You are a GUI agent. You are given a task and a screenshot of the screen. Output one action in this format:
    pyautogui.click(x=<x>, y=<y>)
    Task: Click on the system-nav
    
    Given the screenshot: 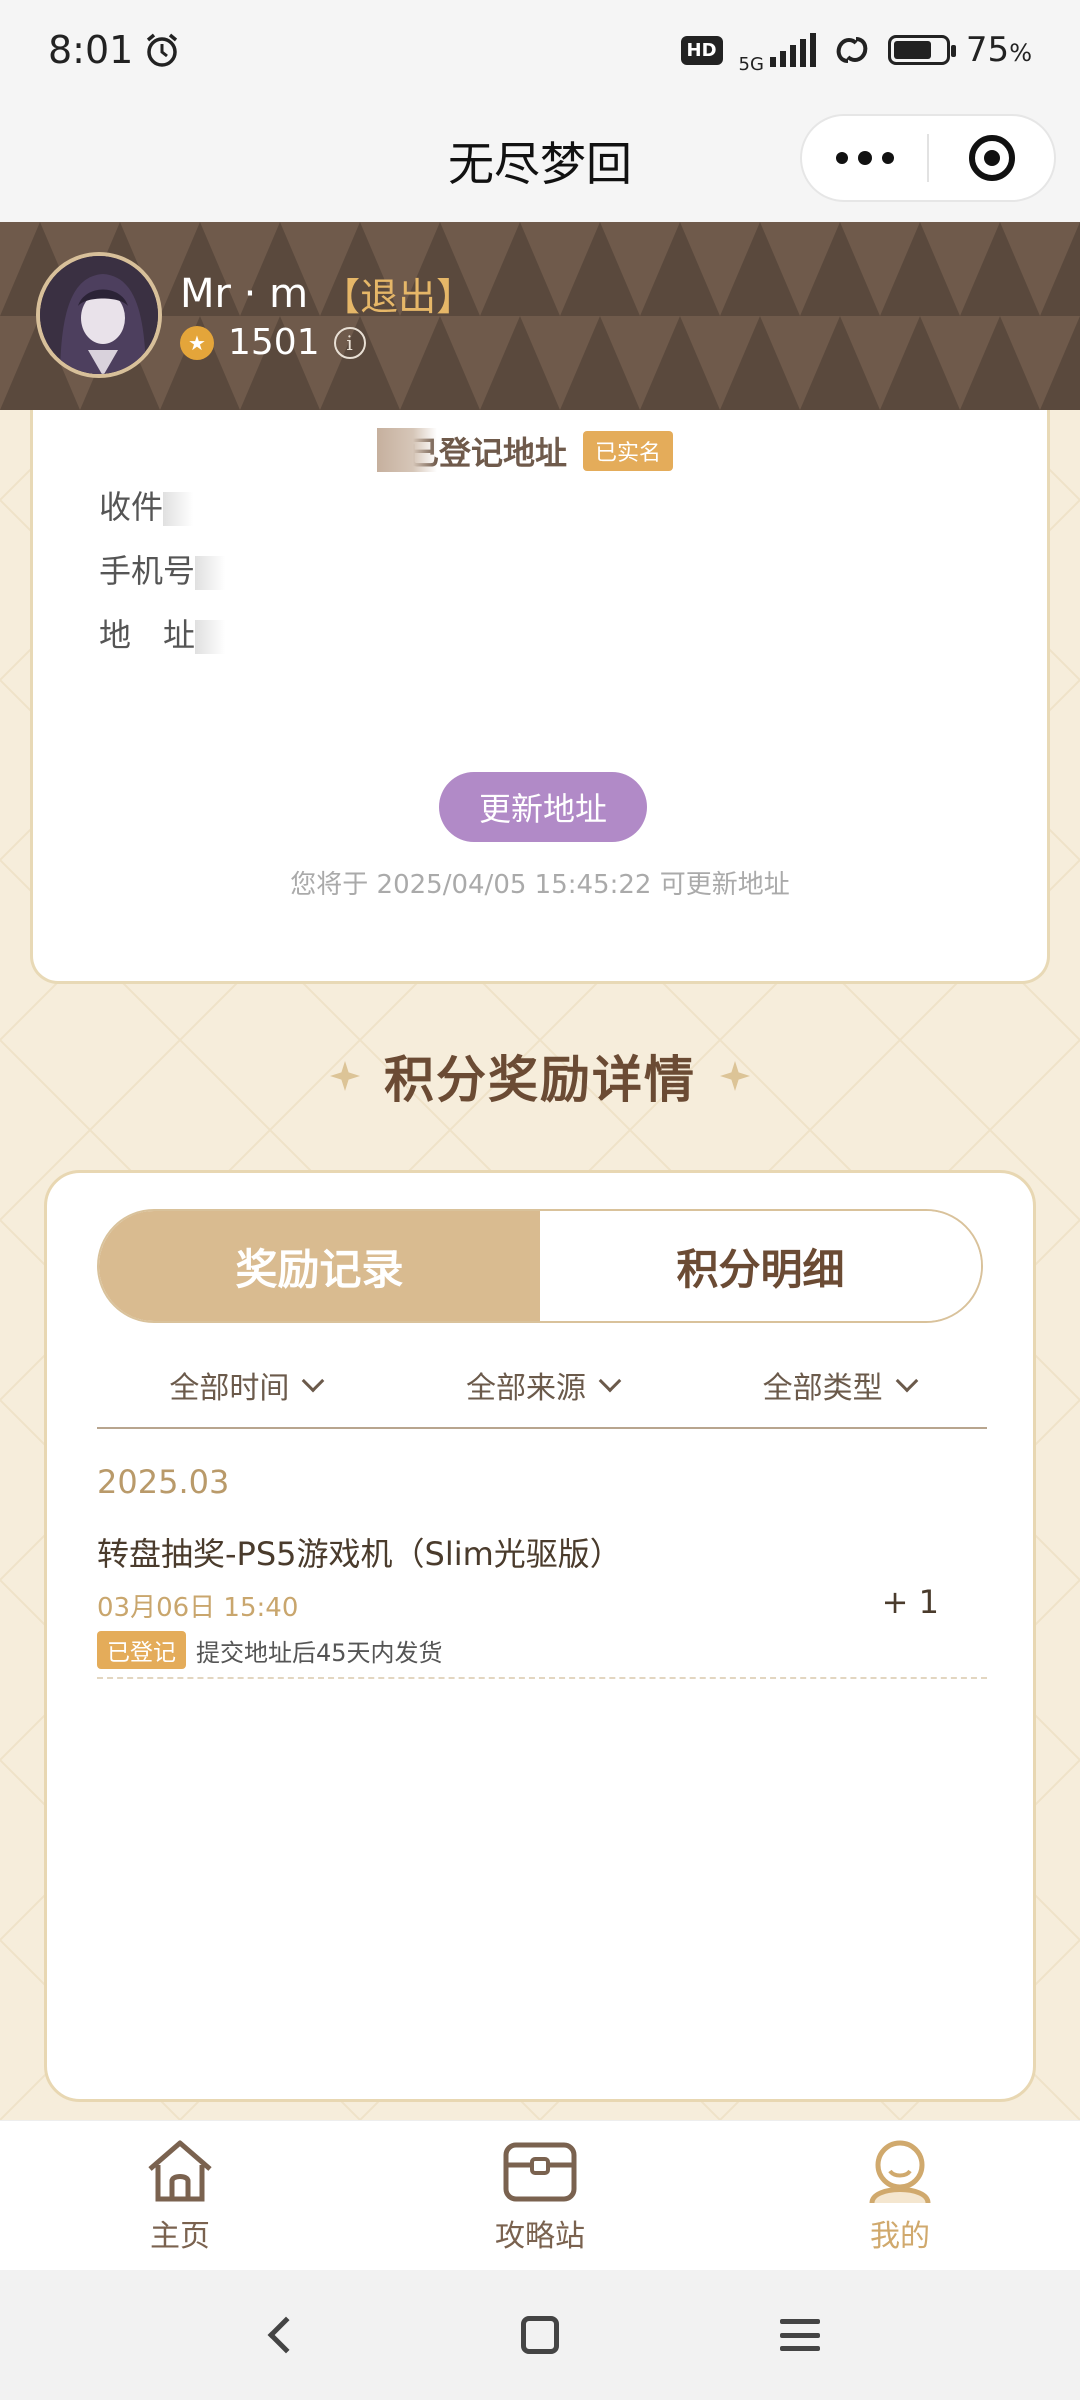 What is the action you would take?
    pyautogui.click(x=540, y=2335)
    